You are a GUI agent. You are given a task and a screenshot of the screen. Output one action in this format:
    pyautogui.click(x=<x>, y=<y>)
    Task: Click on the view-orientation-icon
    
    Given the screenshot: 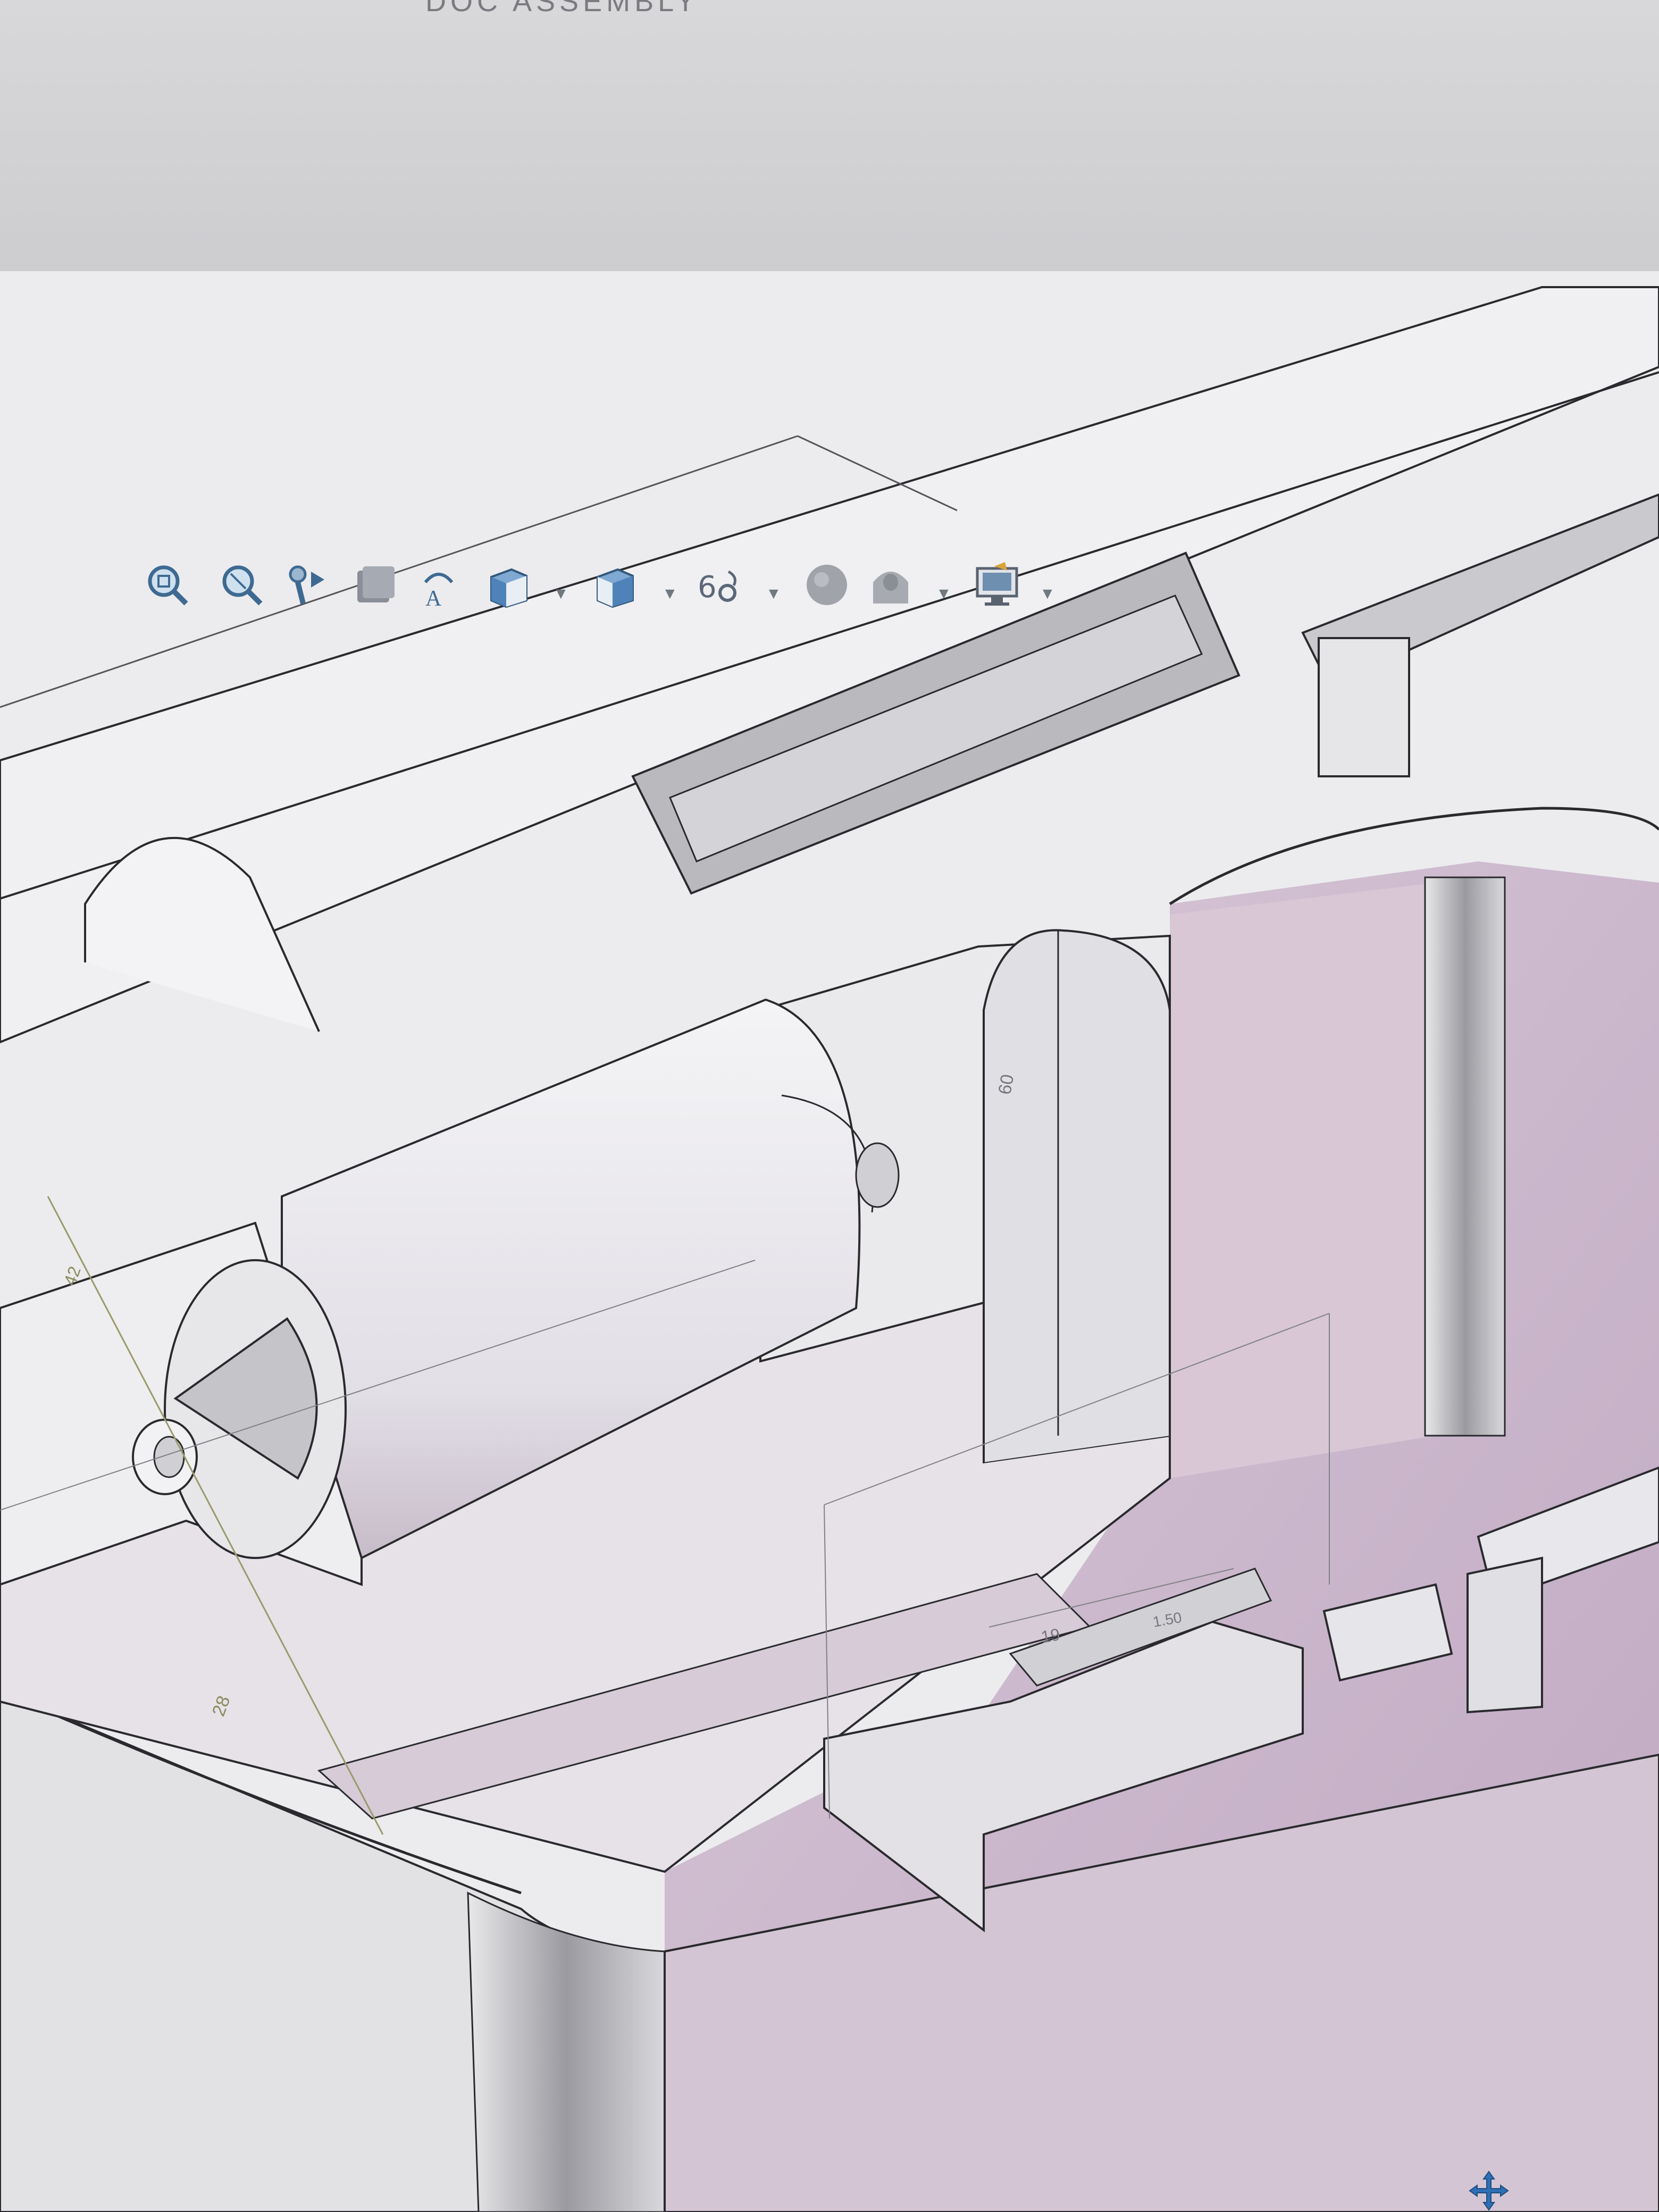 What is the action you would take?
    pyautogui.click(x=508, y=585)
    